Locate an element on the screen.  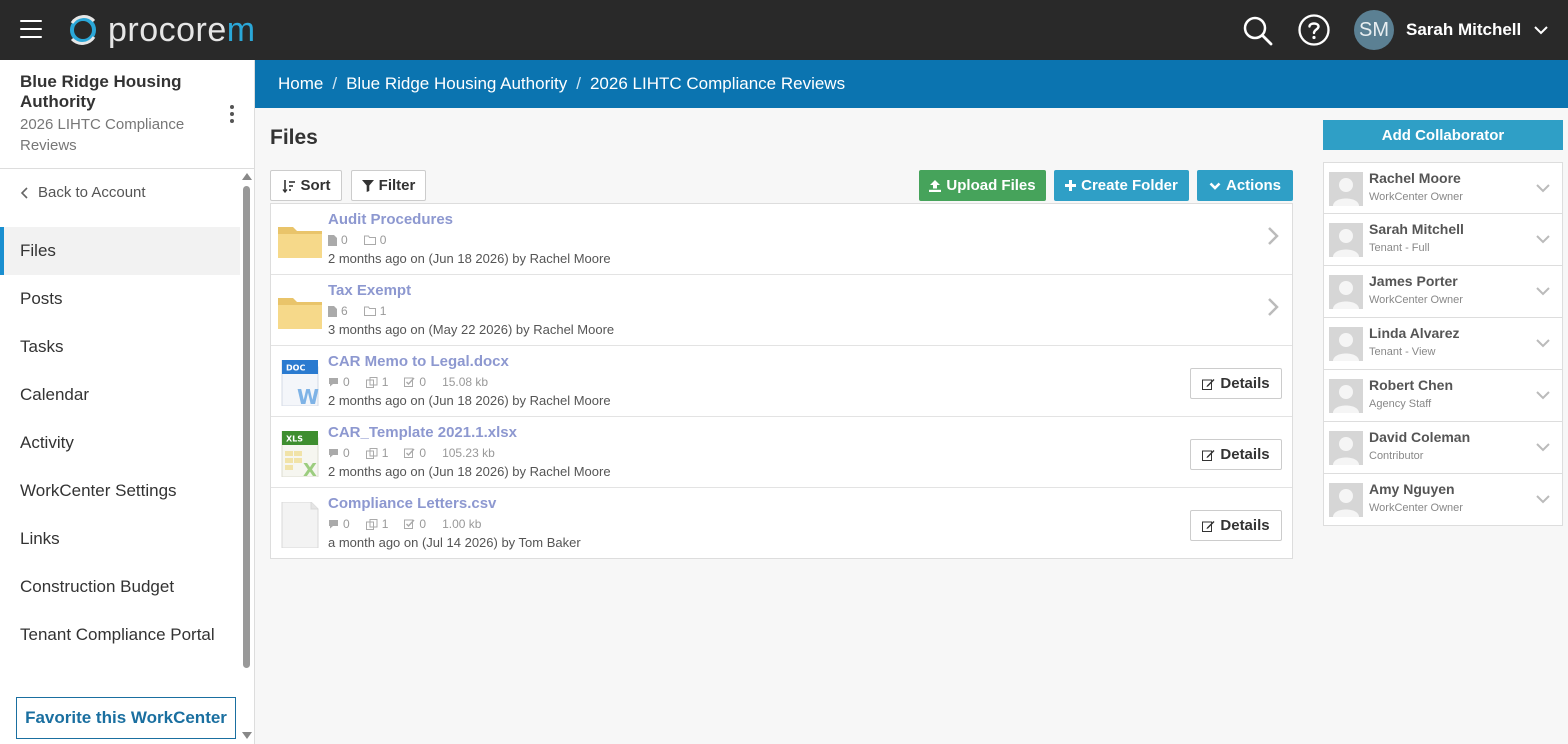
sidebar-item-tenant-compliance-portal: Tenant Compliance Portal is located at coordinates (120, 635).